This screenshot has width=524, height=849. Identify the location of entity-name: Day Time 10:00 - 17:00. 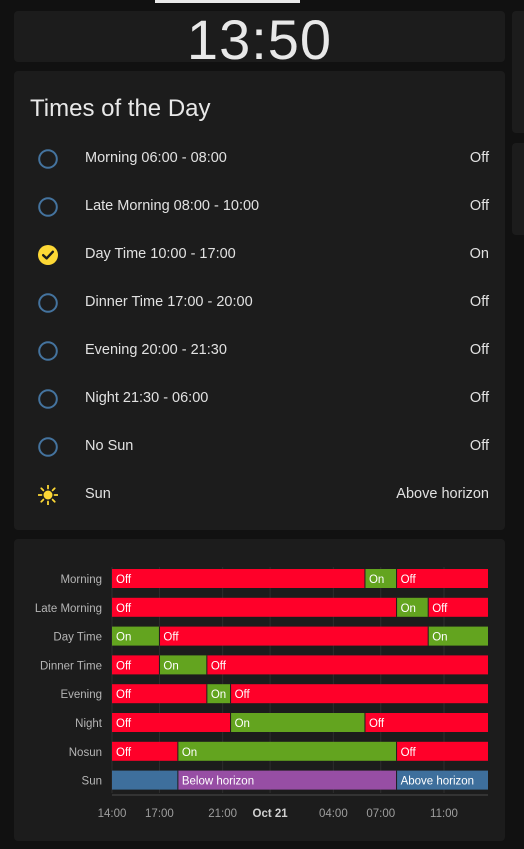
(160, 254).